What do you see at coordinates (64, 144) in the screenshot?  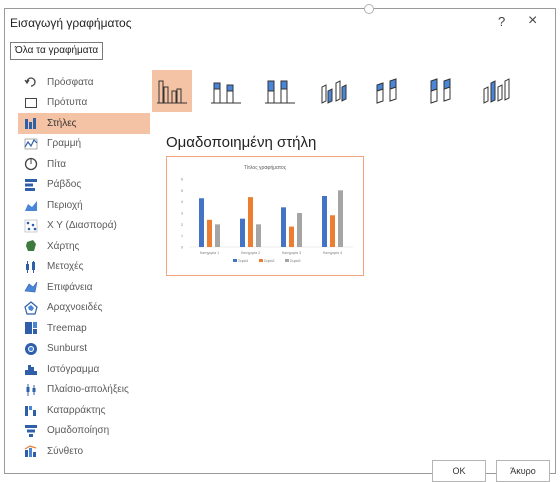 I see `sidebar-item-label: Γραμμή` at bounding box center [64, 144].